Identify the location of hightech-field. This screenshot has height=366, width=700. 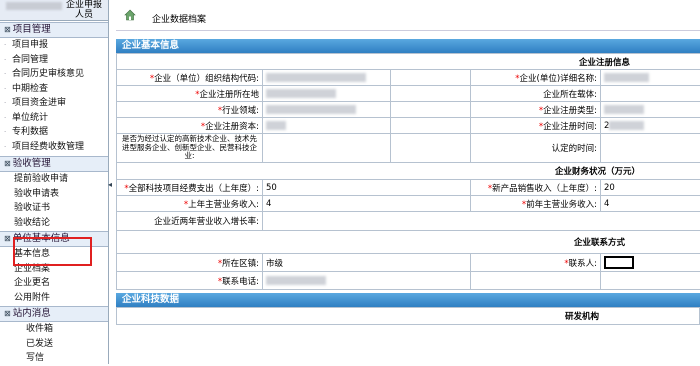
(327, 148).